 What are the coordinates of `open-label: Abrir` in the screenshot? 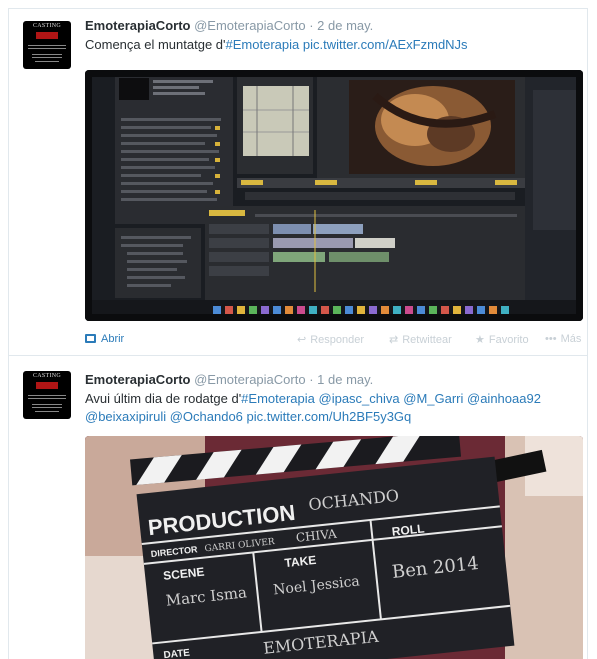 It's located at (113, 339).